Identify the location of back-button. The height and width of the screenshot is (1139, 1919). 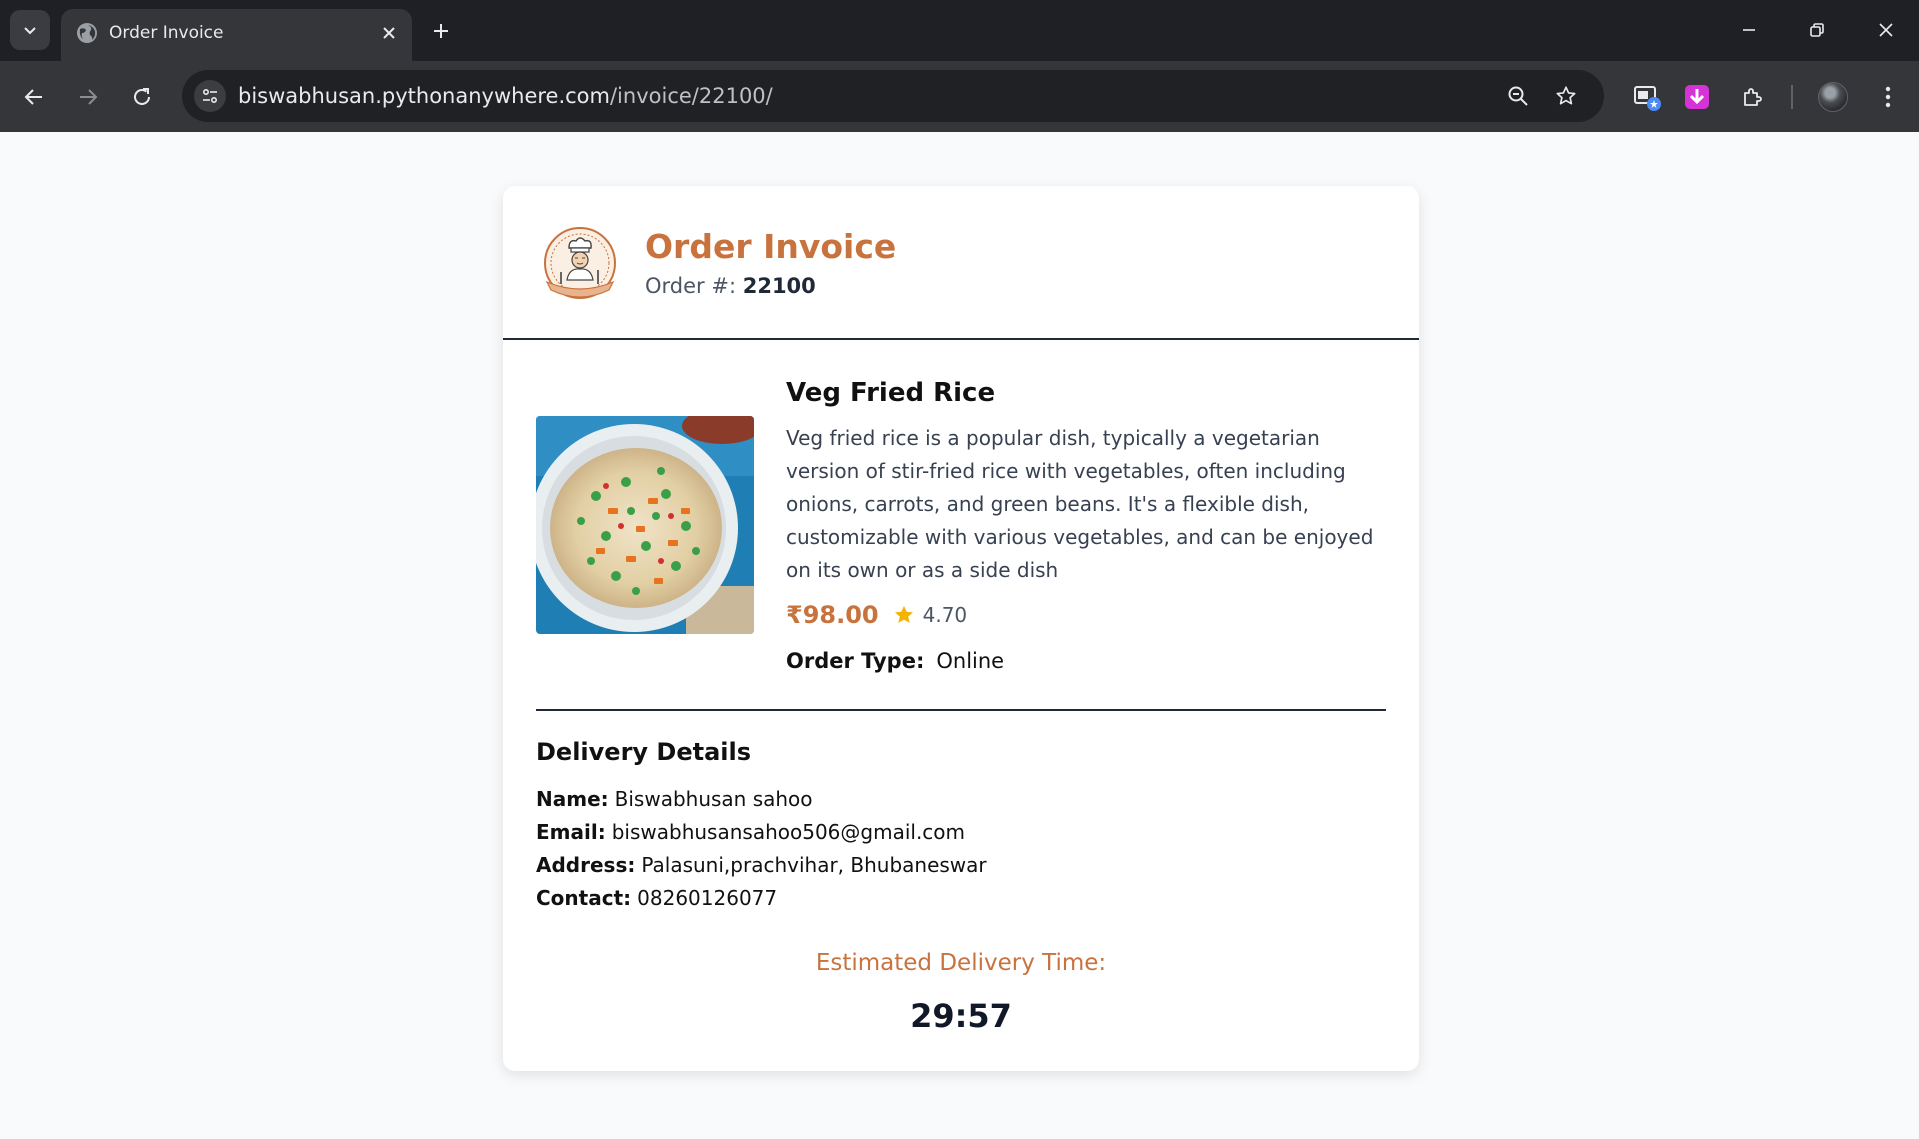
(34, 97).